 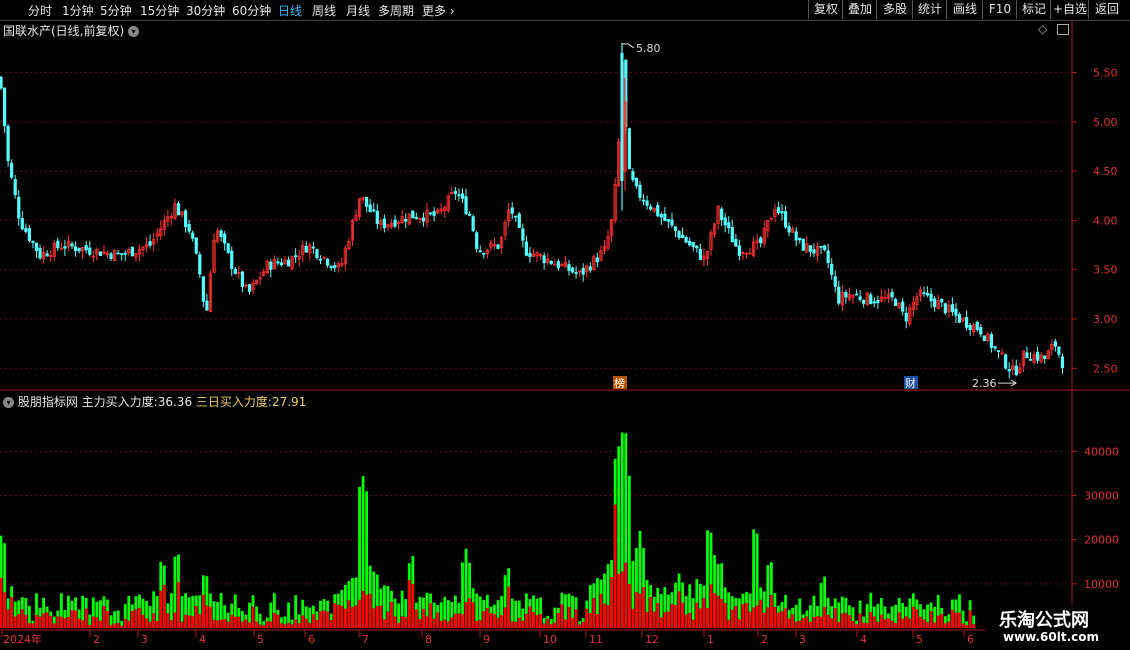 What do you see at coordinates (71, 30) in the screenshot?
I see `stock-title: 国联水产(日线,前复权) ▾` at bounding box center [71, 30].